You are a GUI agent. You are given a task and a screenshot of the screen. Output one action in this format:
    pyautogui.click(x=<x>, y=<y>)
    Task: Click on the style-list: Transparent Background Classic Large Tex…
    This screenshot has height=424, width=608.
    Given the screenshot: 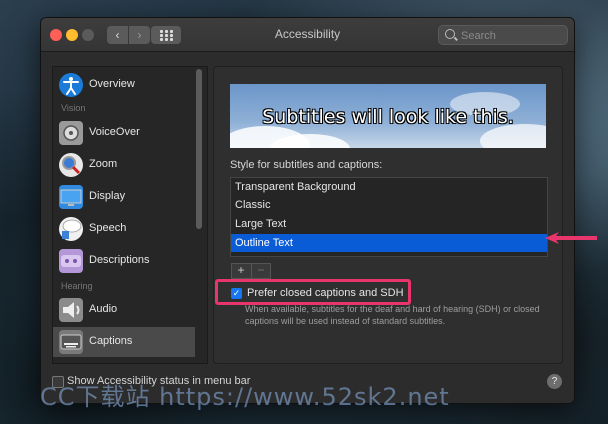 What is the action you would take?
    pyautogui.click(x=389, y=217)
    